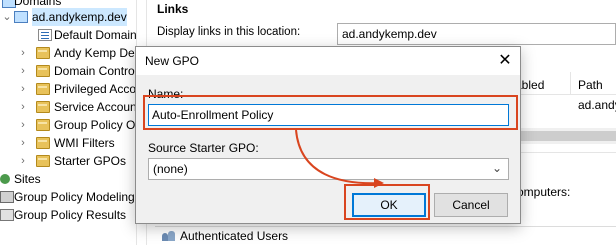  Describe the element at coordinates (95, 89) in the screenshot. I see `tree-item-label: Privileged Acco` at that location.